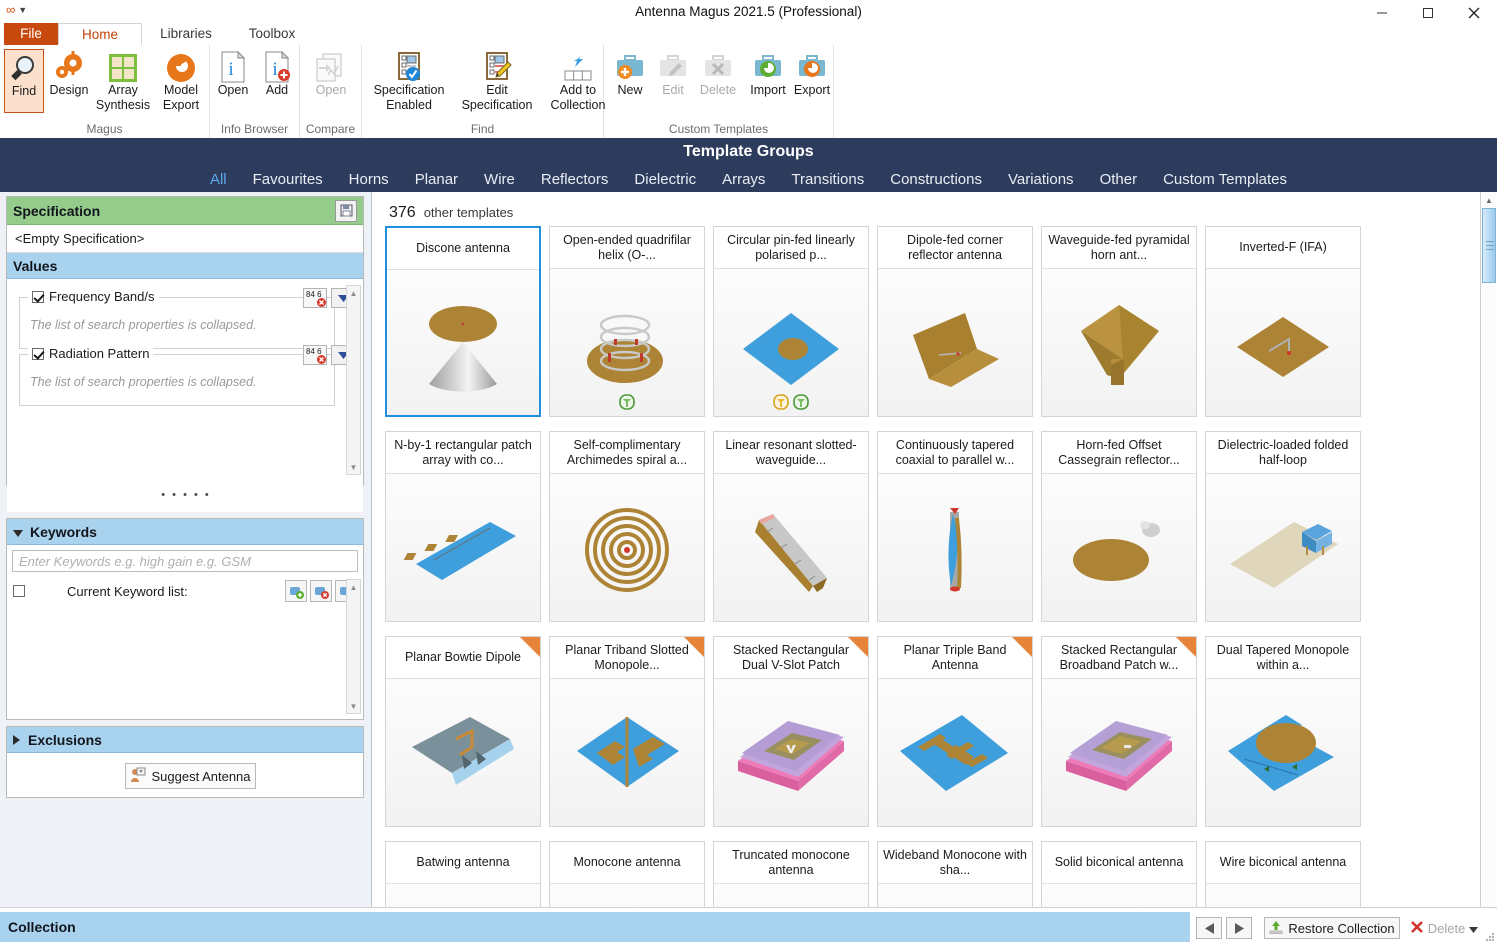 Image resolution: width=1497 pixels, height=945 pixels. What do you see at coordinates (353, 380) in the screenshot?
I see `values-scrollbar: ▲ ▼` at bounding box center [353, 380].